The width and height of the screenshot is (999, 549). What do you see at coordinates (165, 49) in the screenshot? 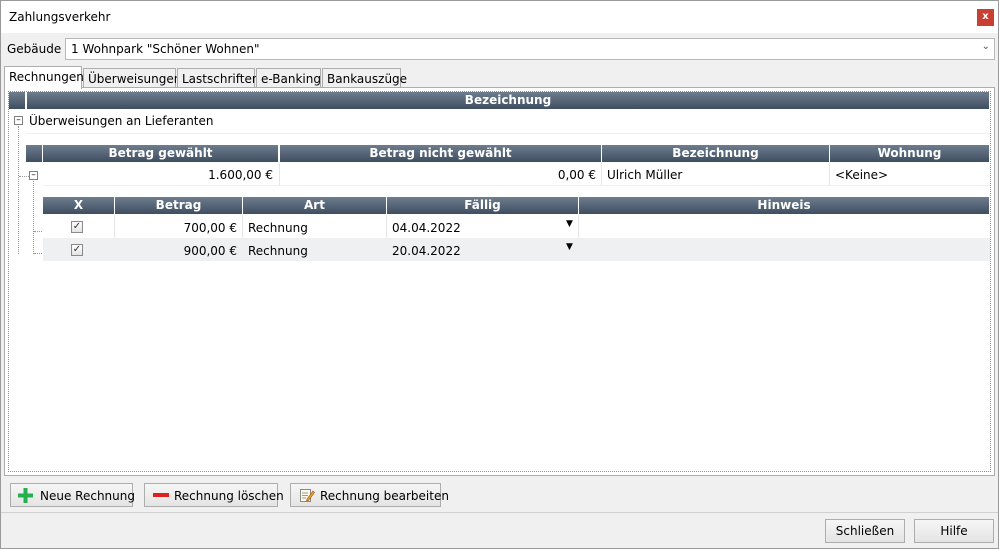
I see `gebaeude-select-value: 1 Wohnpark "Schöner Wohnen"` at bounding box center [165, 49].